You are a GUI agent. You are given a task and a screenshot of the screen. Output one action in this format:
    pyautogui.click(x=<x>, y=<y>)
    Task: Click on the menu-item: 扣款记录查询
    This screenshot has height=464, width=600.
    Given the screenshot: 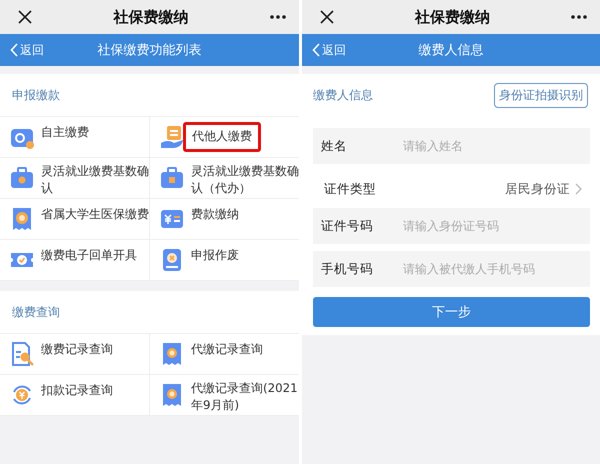 What is the action you would take?
    pyautogui.click(x=75, y=395)
    